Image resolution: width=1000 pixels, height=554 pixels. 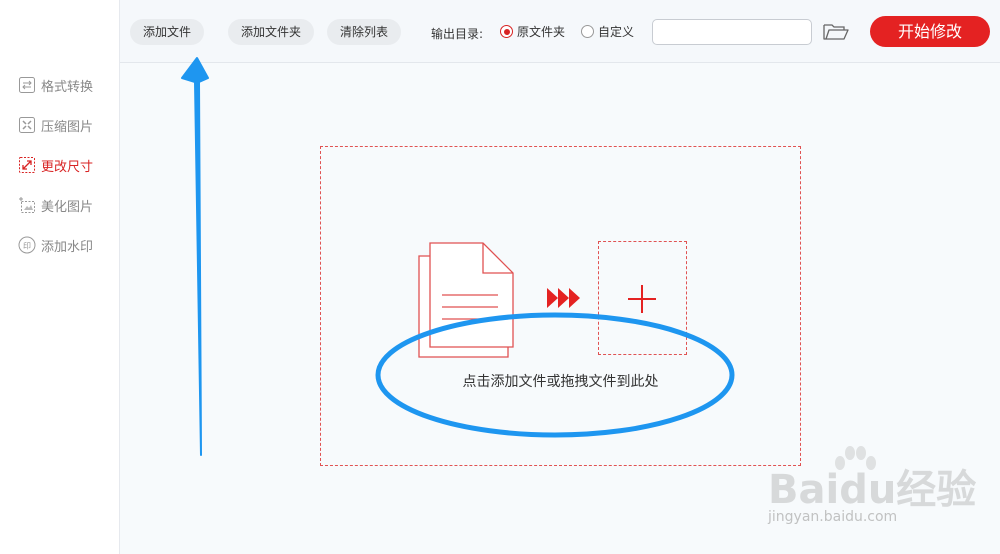 What do you see at coordinates (836, 32) in the screenshot?
I see `folder-open-icon` at bounding box center [836, 32].